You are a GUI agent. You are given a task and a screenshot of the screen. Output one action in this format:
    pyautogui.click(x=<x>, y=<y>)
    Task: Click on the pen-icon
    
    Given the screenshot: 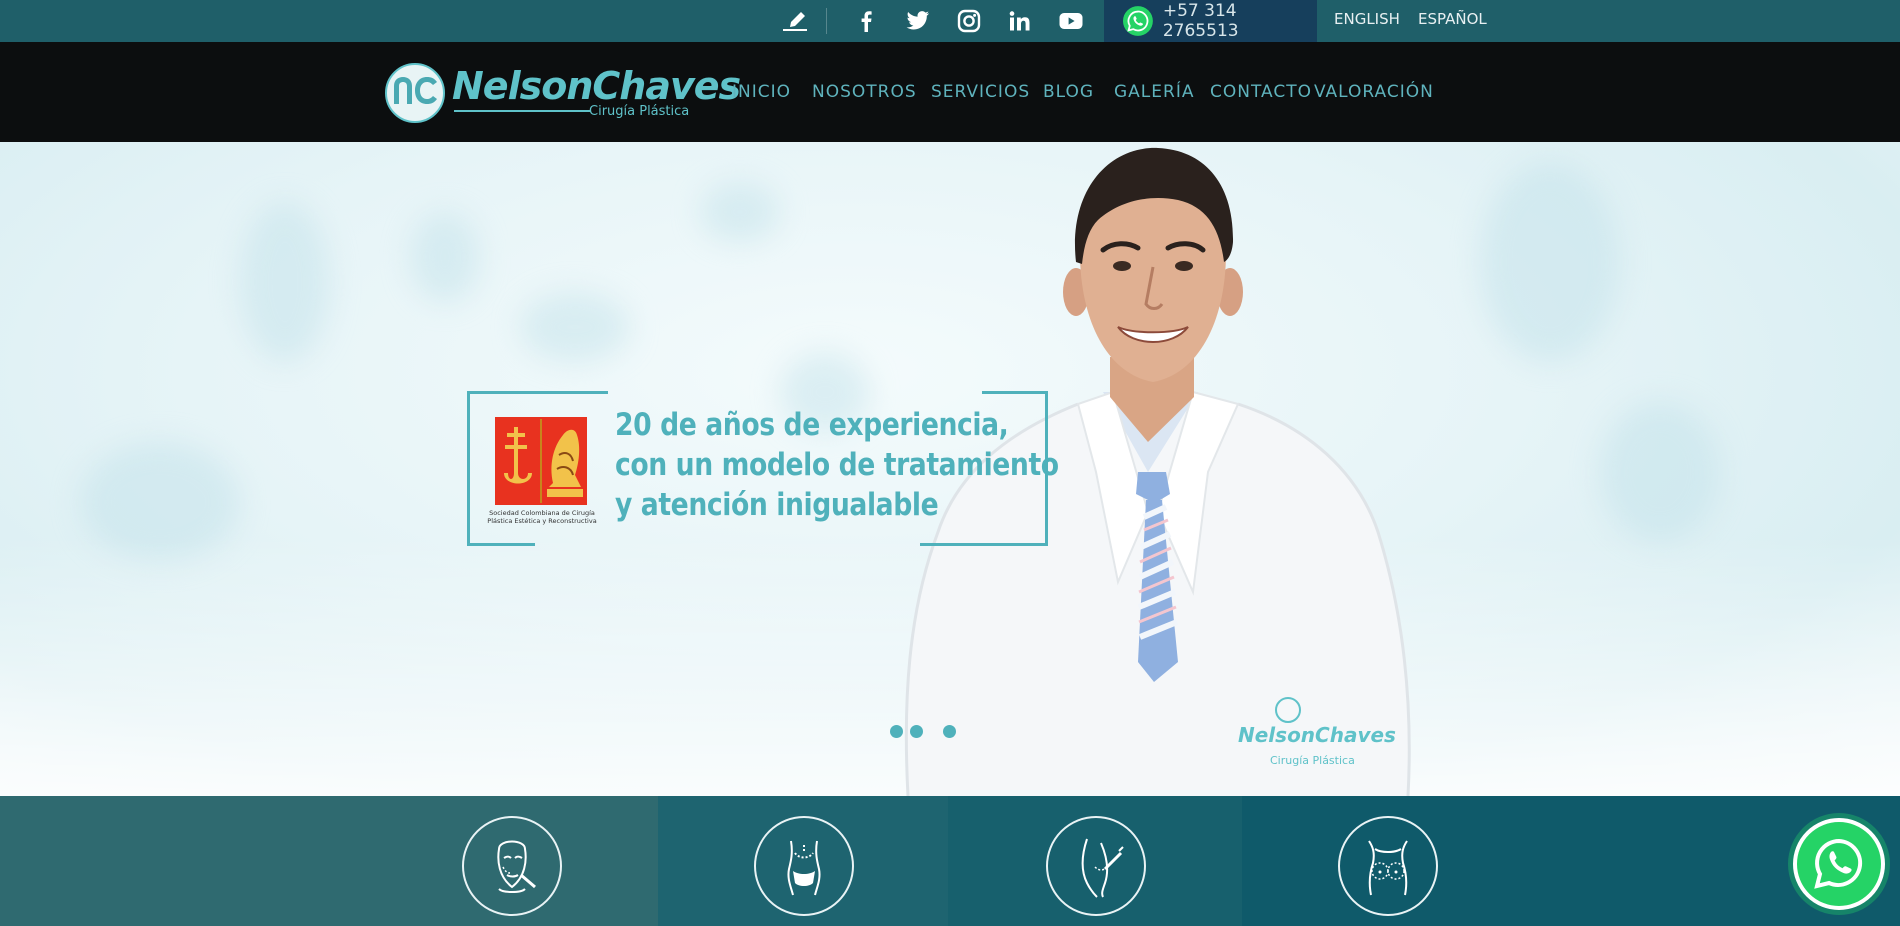 What is the action you would take?
    pyautogui.click(x=796, y=21)
    